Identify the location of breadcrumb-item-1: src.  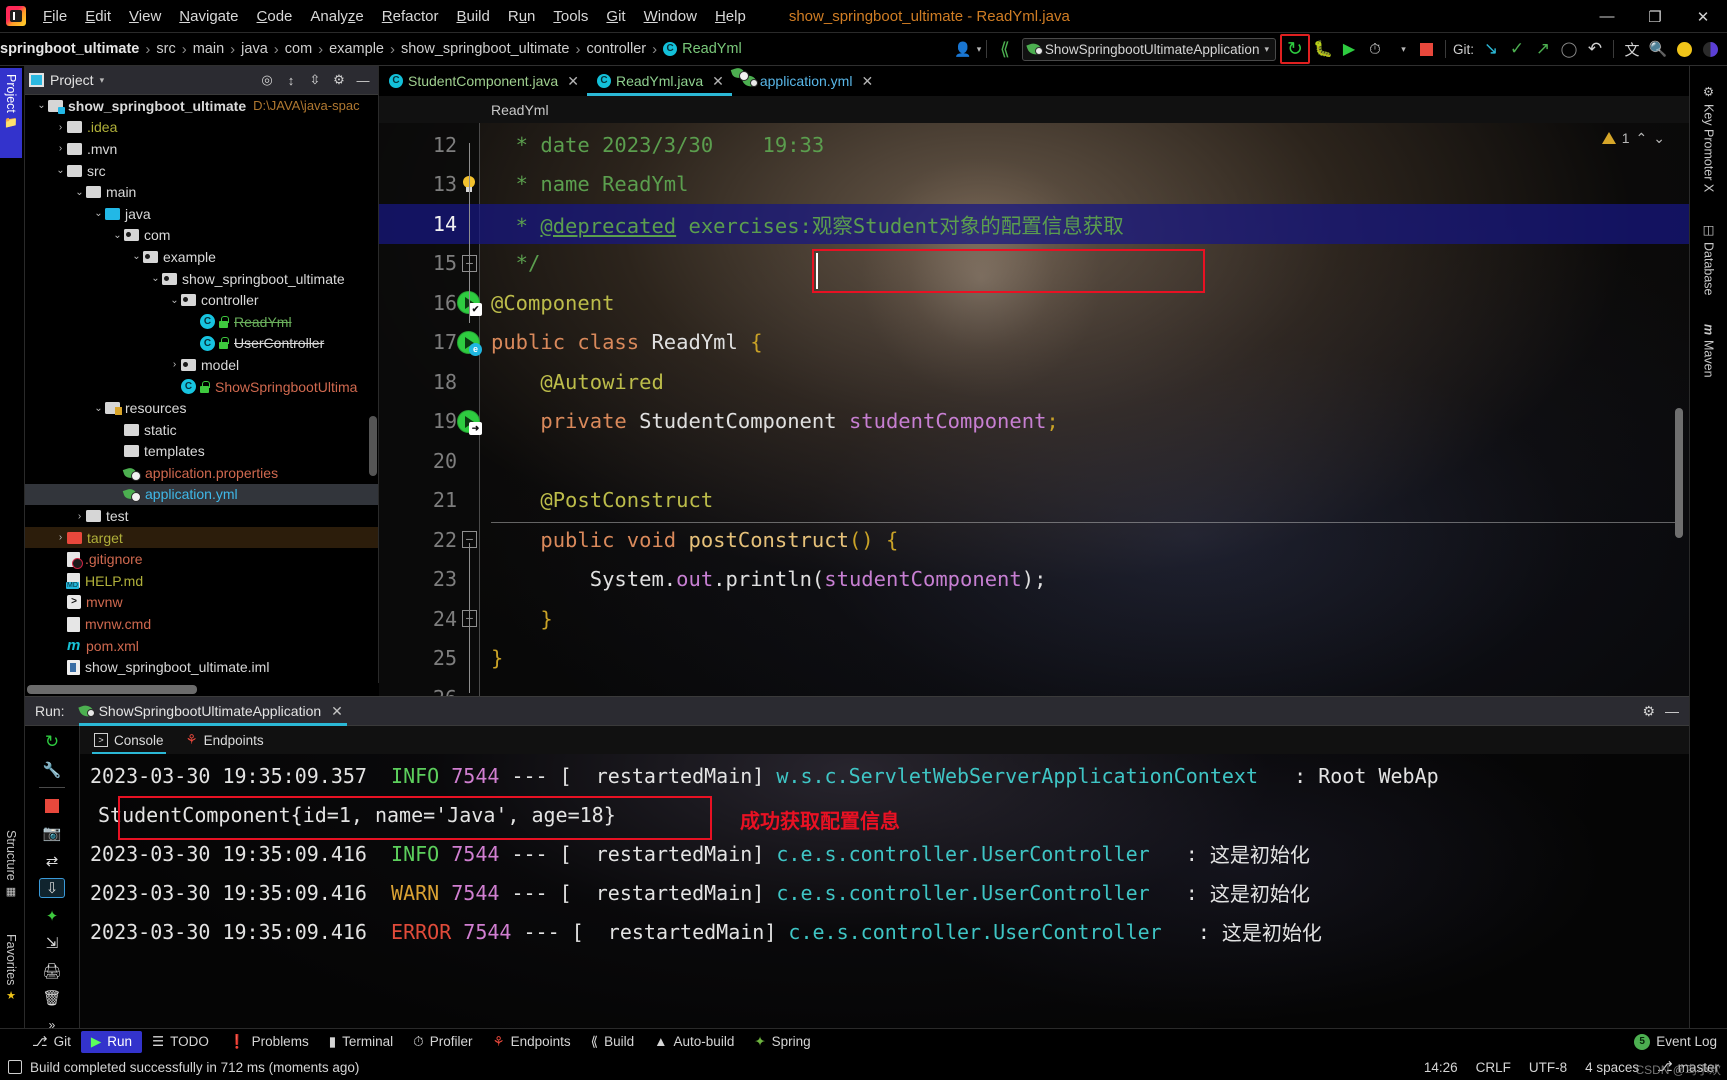
(165, 49).